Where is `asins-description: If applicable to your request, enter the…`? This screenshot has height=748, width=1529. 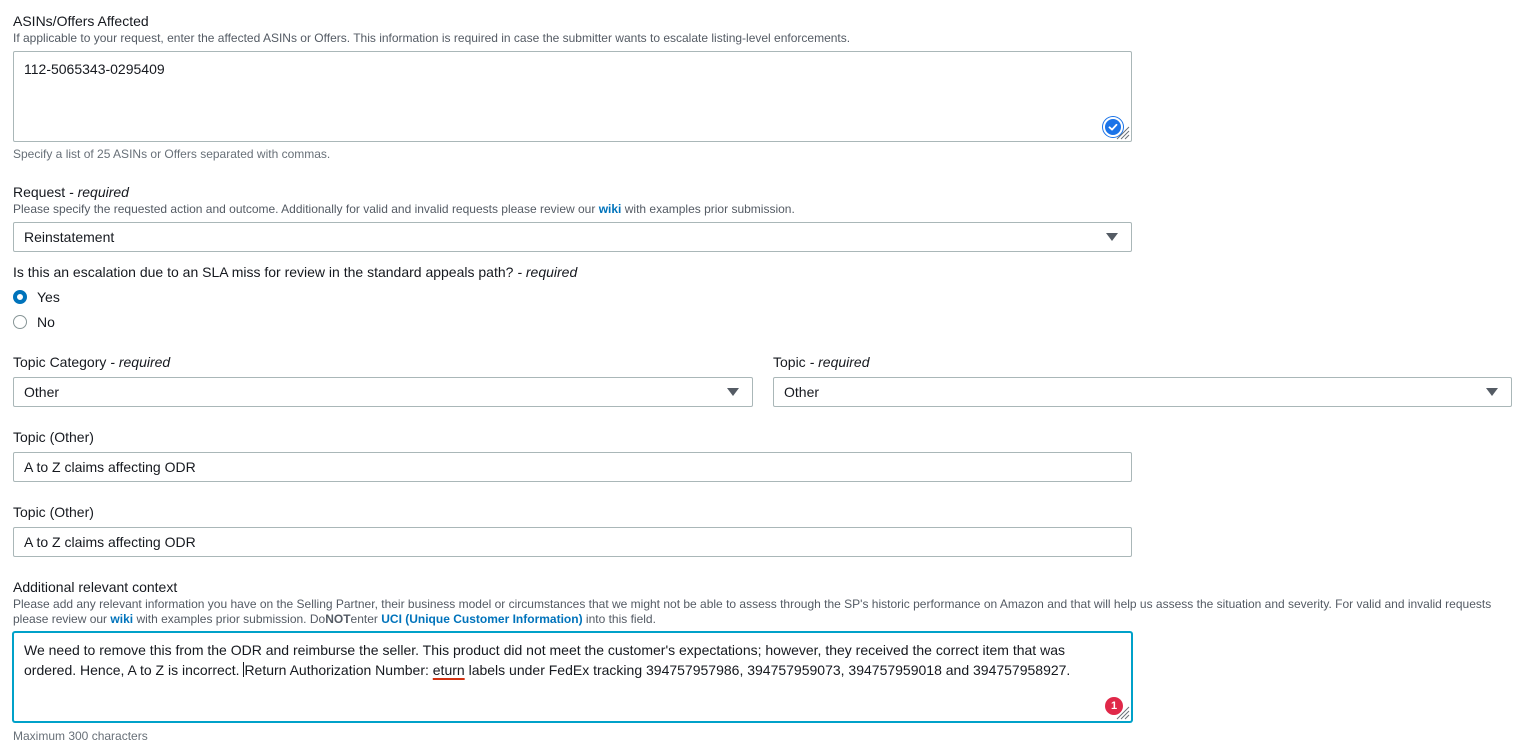
asins-description: If applicable to your request, enter the… is located at coordinates (432, 38).